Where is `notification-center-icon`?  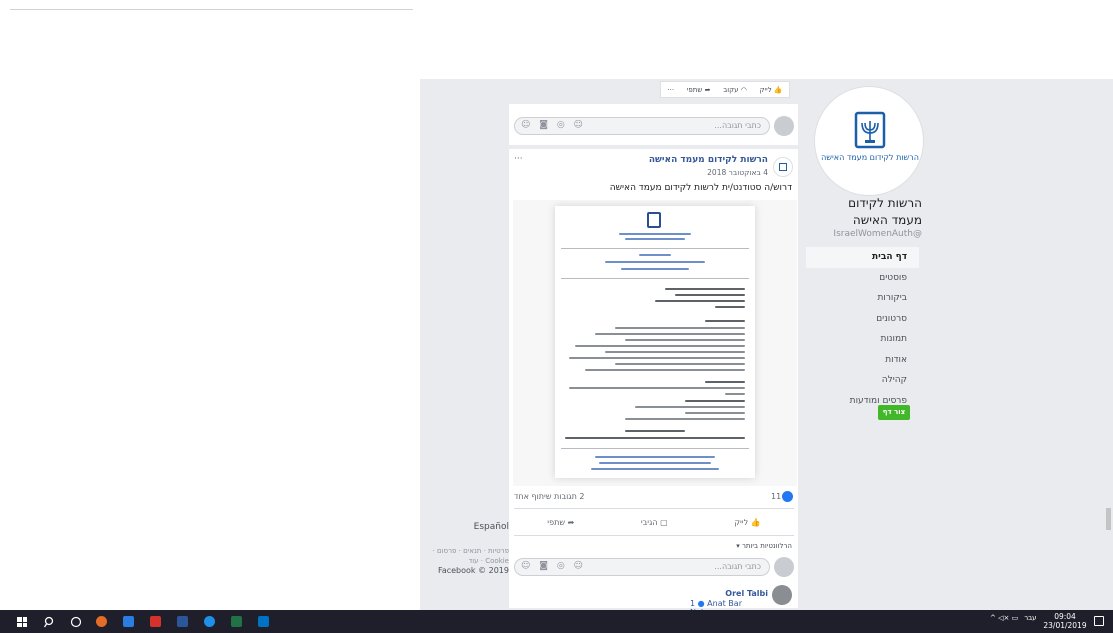 notification-center-icon is located at coordinates (1099, 621).